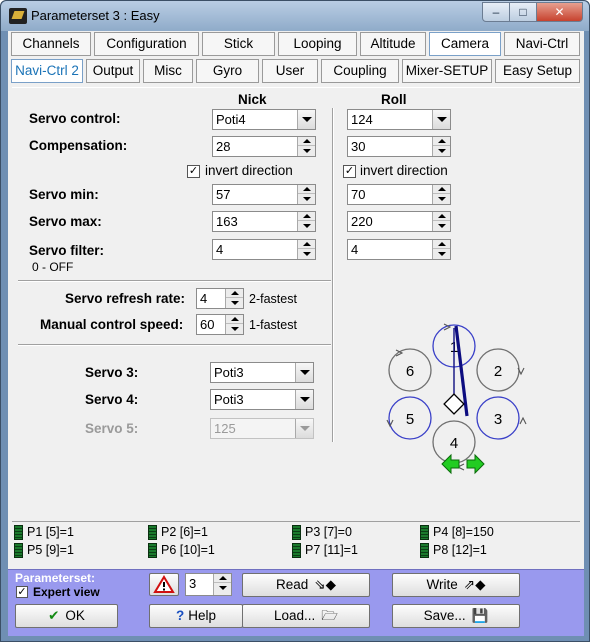 The width and height of the screenshot is (590, 642). I want to click on section-divider, so click(174, 281).